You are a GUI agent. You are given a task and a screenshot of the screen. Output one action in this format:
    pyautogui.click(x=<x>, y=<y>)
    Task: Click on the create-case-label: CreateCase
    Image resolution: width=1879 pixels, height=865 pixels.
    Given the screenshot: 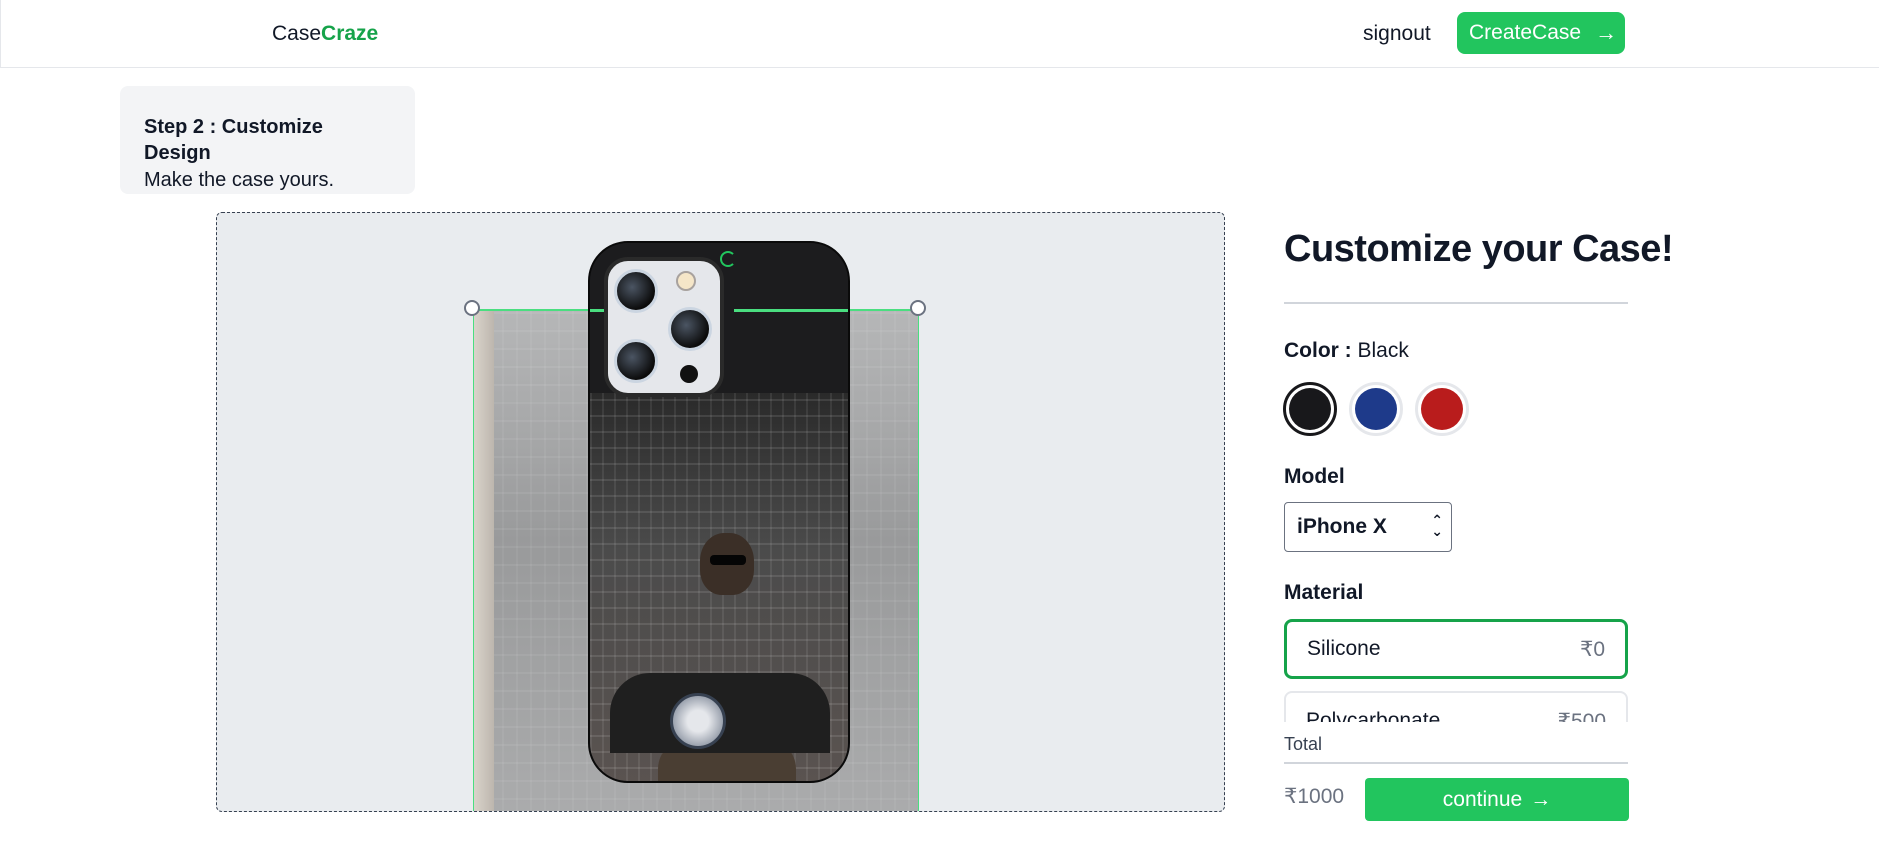 What is the action you would take?
    pyautogui.click(x=1525, y=32)
    